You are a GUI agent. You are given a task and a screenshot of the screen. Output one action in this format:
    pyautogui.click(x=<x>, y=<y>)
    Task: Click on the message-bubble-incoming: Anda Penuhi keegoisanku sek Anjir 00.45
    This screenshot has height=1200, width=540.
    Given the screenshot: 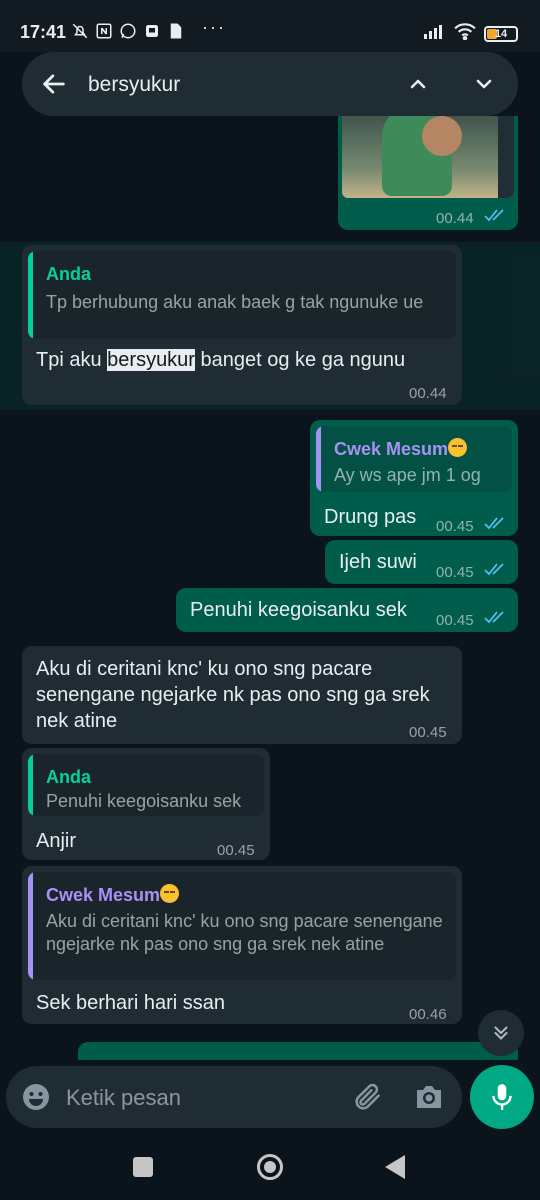 What is the action you would take?
    pyautogui.click(x=146, y=804)
    